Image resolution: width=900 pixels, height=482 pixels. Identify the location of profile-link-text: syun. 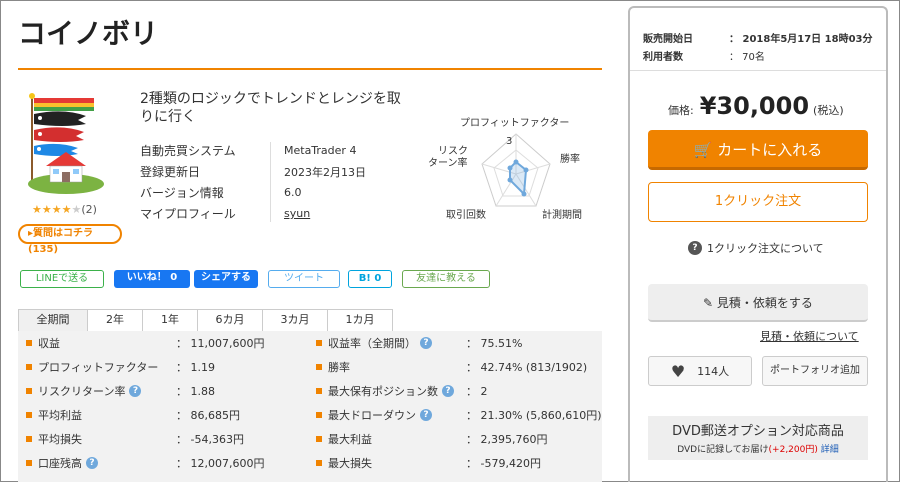
(297, 213).